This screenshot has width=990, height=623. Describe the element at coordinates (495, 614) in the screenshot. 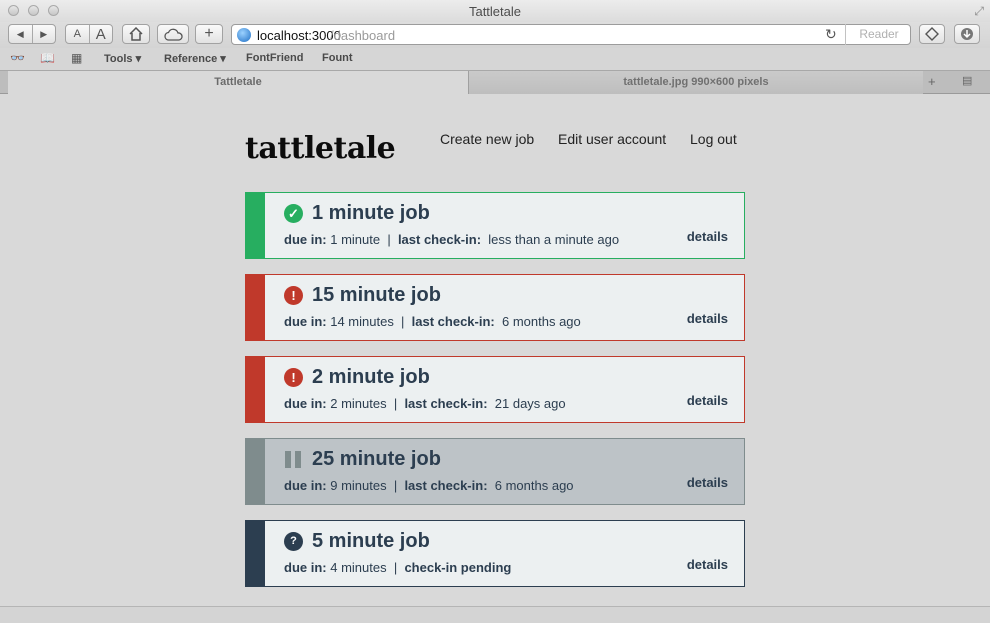

I see `status-bar-bottom` at that location.